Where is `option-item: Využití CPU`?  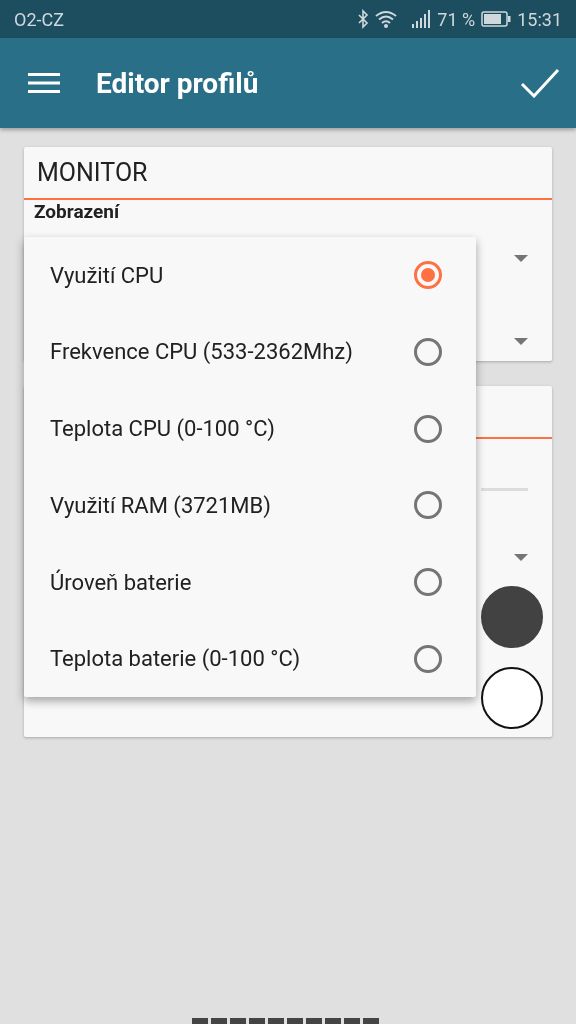
option-item: Využití CPU is located at coordinates (250, 275).